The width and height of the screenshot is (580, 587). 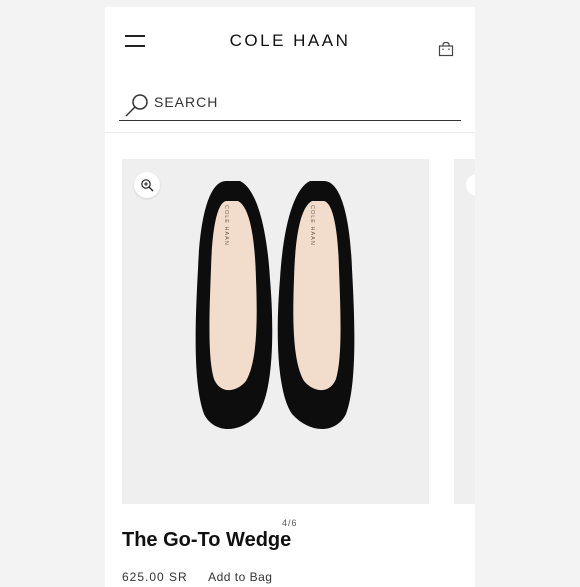 What do you see at coordinates (290, 70) in the screenshot?
I see `site-header: COLE HAAN SEARCH` at bounding box center [290, 70].